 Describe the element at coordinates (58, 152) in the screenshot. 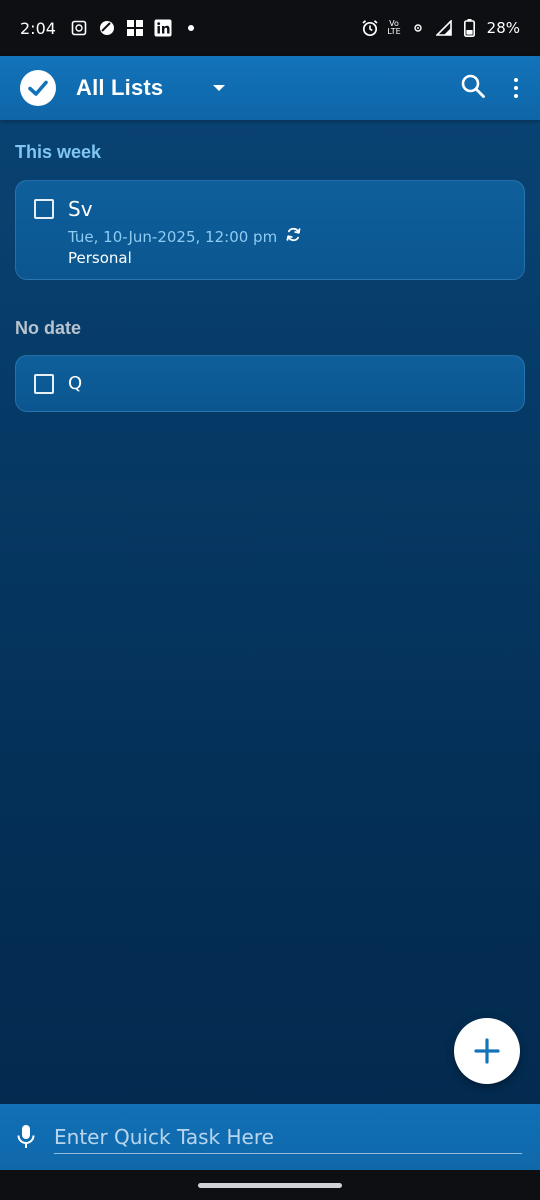

I see `section-header-this-week: This week` at that location.